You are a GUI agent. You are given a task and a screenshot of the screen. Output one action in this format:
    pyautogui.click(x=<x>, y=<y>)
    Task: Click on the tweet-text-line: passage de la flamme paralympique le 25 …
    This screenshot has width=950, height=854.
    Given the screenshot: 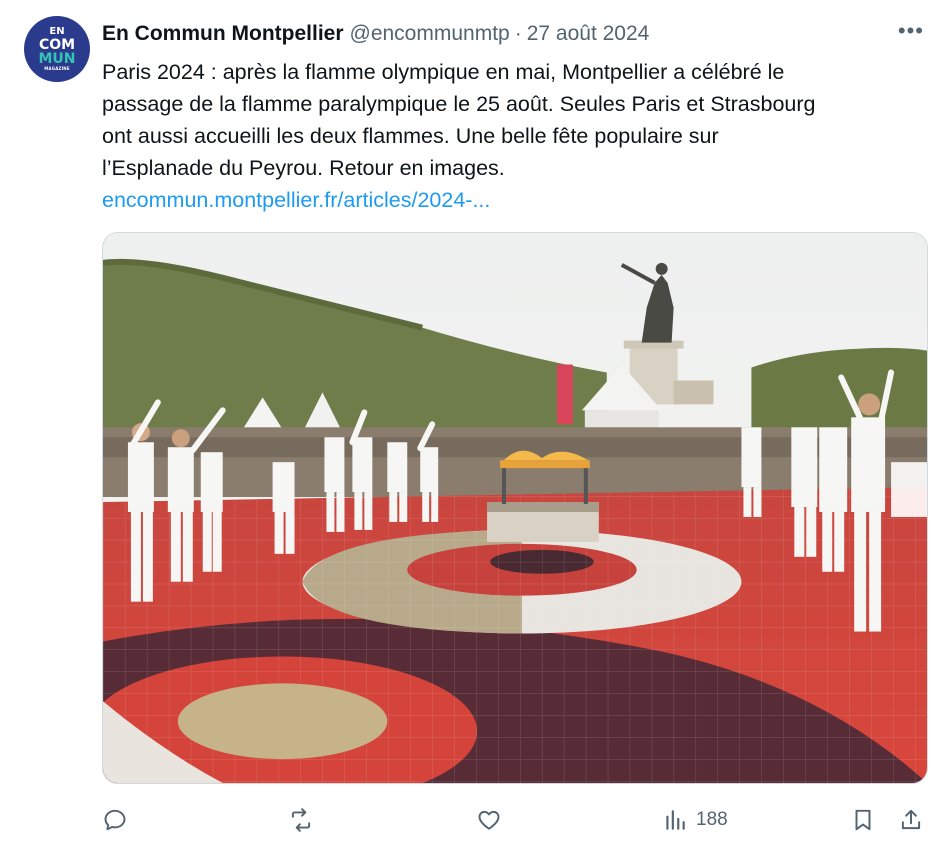 What is the action you would take?
    pyautogui.click(x=459, y=104)
    